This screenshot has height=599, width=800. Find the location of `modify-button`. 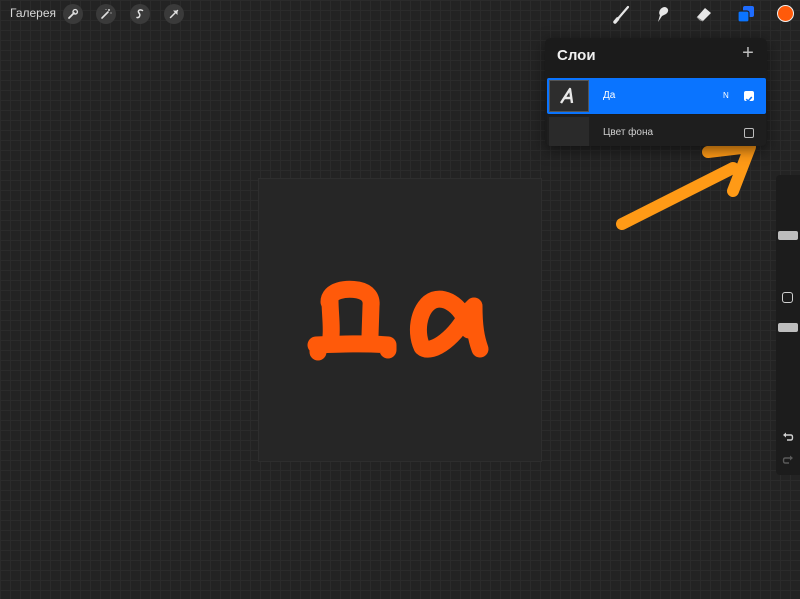

modify-button is located at coordinates (787, 297).